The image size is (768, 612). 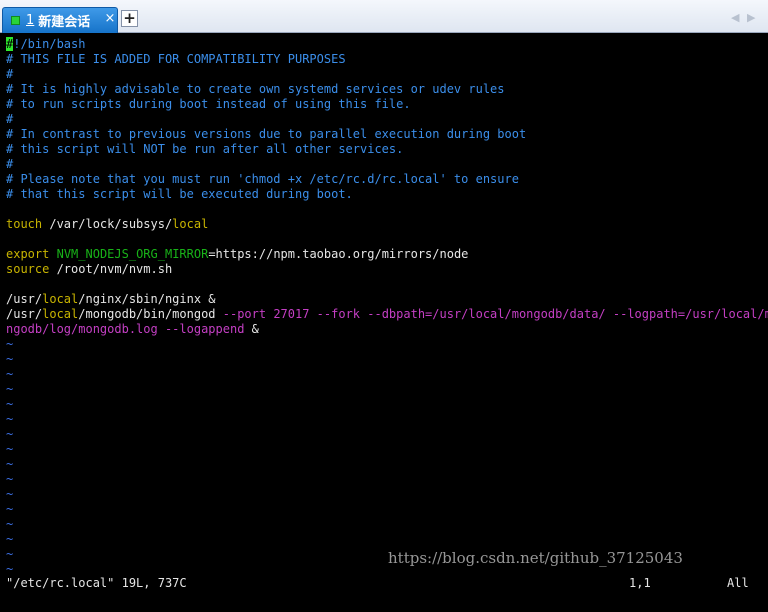 What do you see at coordinates (30, 20) in the screenshot?
I see `tab-number: 1` at bounding box center [30, 20].